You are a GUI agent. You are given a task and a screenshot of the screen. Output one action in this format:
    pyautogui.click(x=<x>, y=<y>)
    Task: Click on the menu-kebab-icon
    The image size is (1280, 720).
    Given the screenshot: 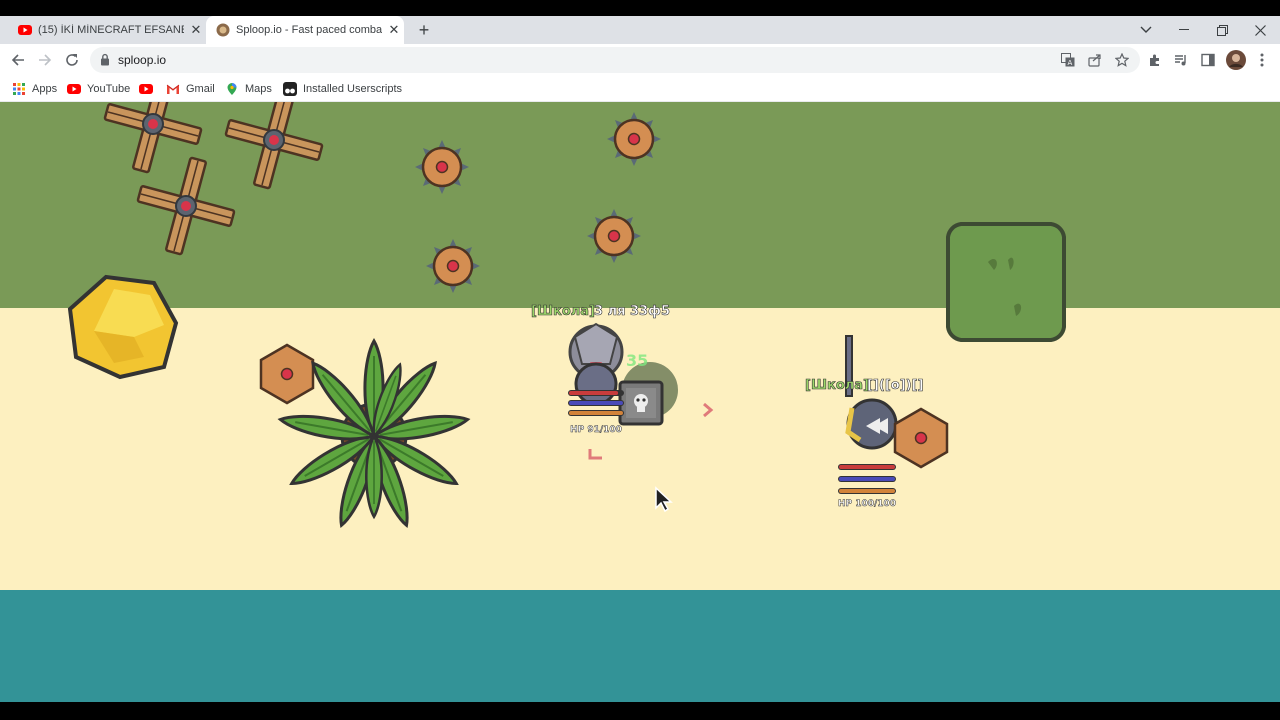 What is the action you would take?
    pyautogui.click(x=1262, y=60)
    